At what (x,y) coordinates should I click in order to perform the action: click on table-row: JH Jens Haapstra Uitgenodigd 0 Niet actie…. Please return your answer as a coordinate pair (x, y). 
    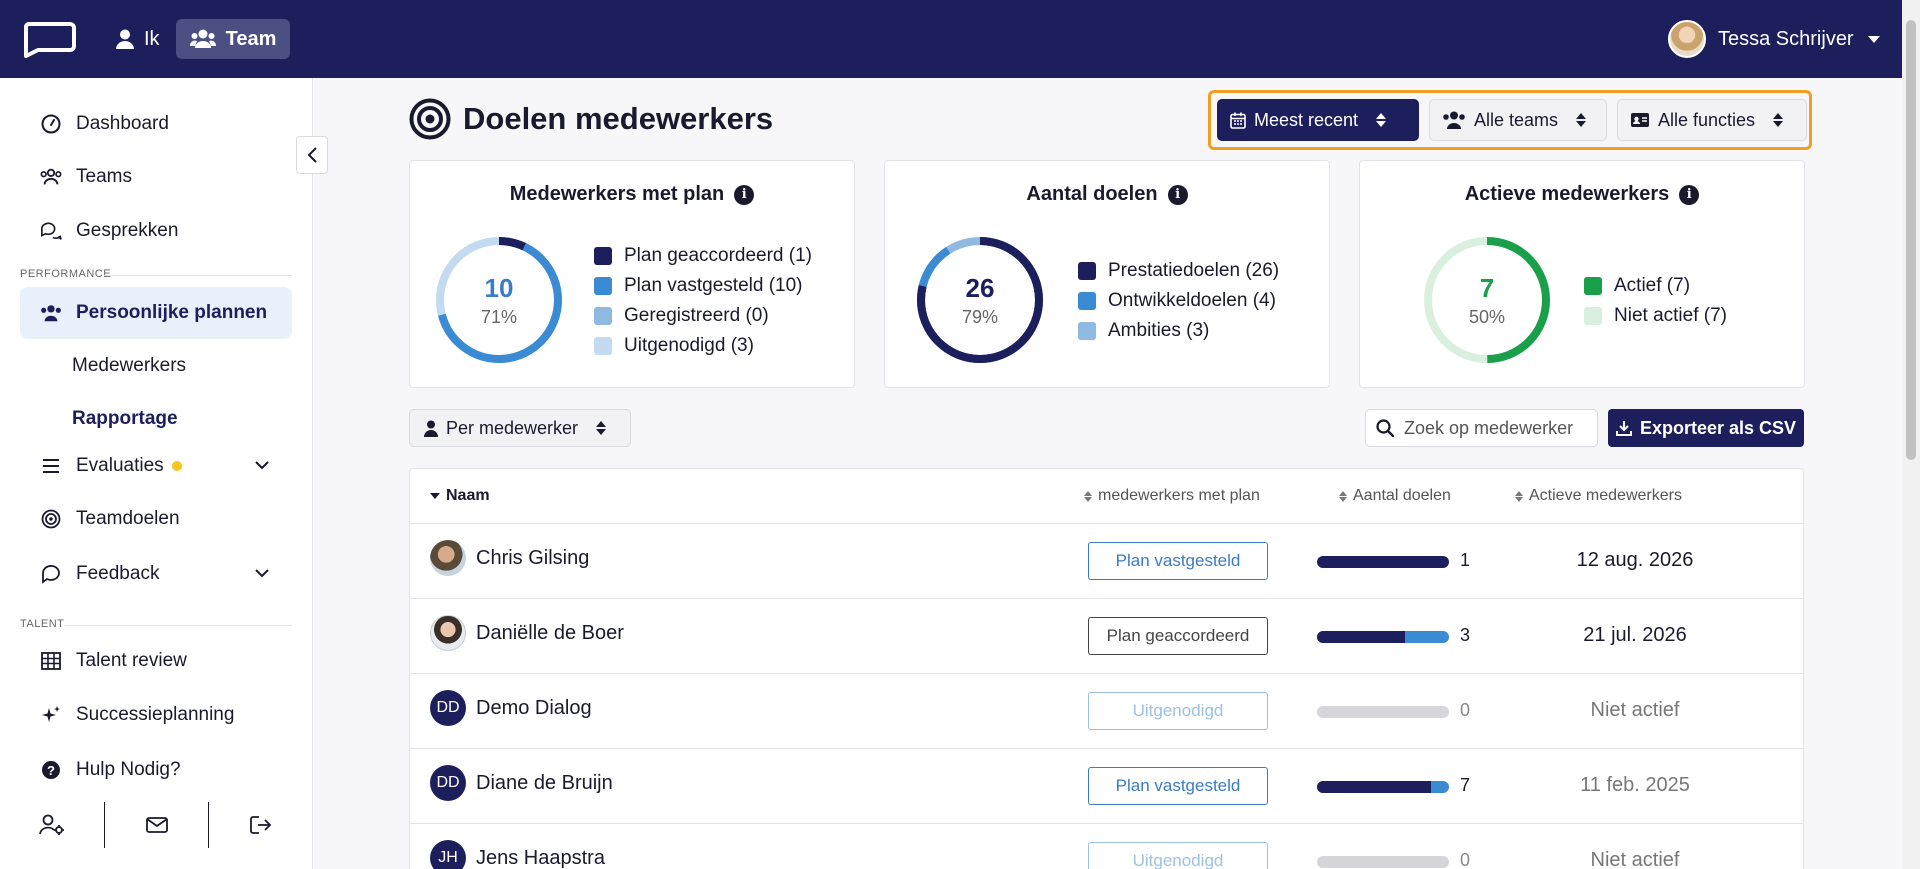
    Looking at the image, I should click on (1106, 846).